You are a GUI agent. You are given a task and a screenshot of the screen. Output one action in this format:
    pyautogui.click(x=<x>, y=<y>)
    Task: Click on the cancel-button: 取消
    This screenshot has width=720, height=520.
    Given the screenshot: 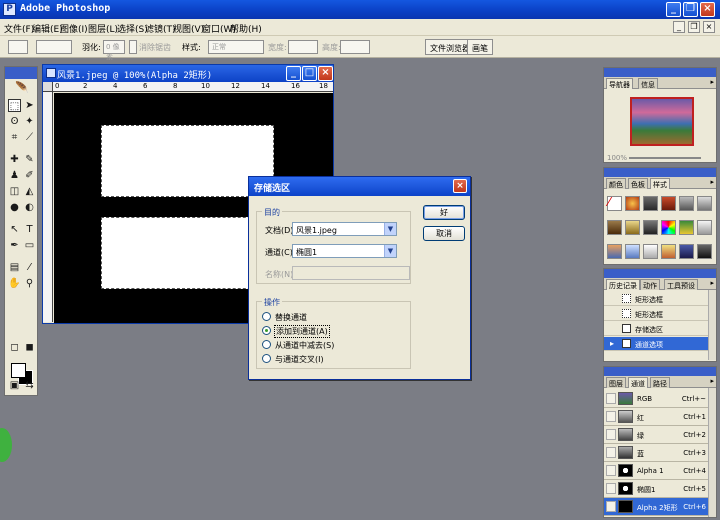 What is the action you would take?
    pyautogui.click(x=444, y=233)
    